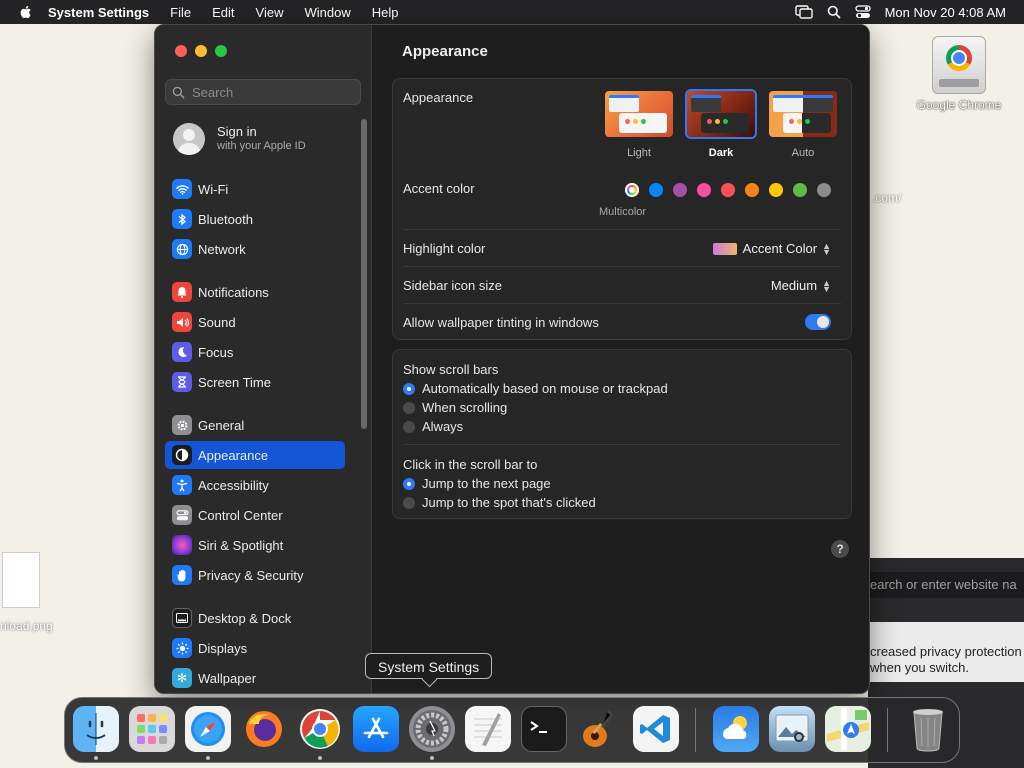  Describe the element at coordinates (98, 12) in the screenshot. I see `menu-app-name: System Settings` at that location.